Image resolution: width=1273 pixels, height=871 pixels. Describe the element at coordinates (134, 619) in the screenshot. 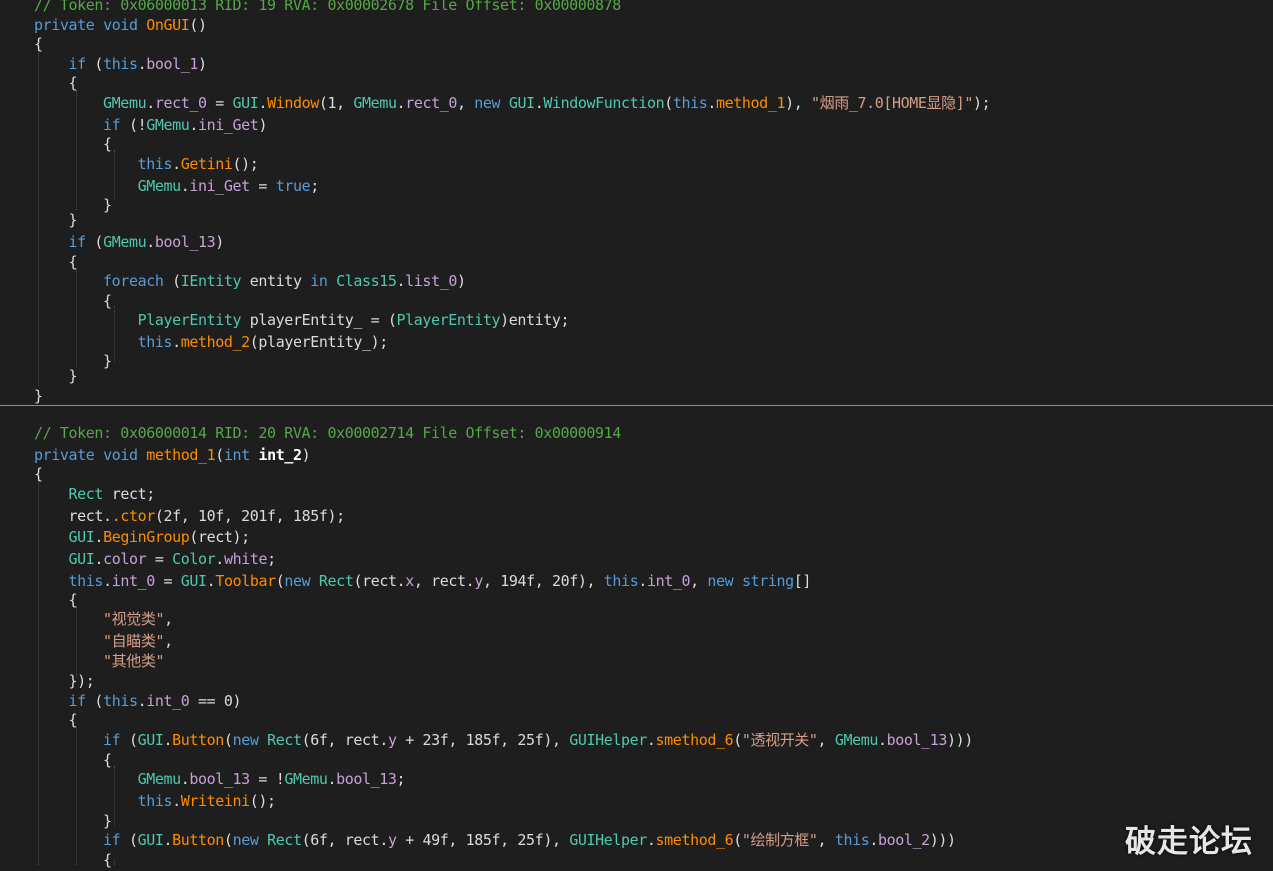

I see `code-token: "视觉类"` at that location.